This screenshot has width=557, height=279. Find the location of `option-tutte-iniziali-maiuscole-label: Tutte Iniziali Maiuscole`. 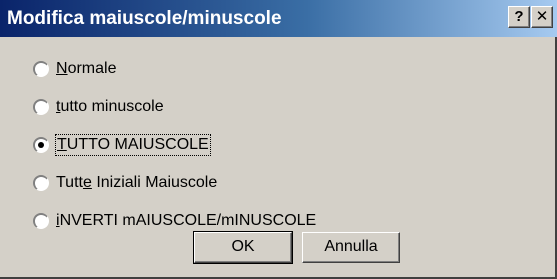

option-tutte-iniziali-maiuscole-label: Tutte Iniziali Maiuscole is located at coordinates (137, 182).